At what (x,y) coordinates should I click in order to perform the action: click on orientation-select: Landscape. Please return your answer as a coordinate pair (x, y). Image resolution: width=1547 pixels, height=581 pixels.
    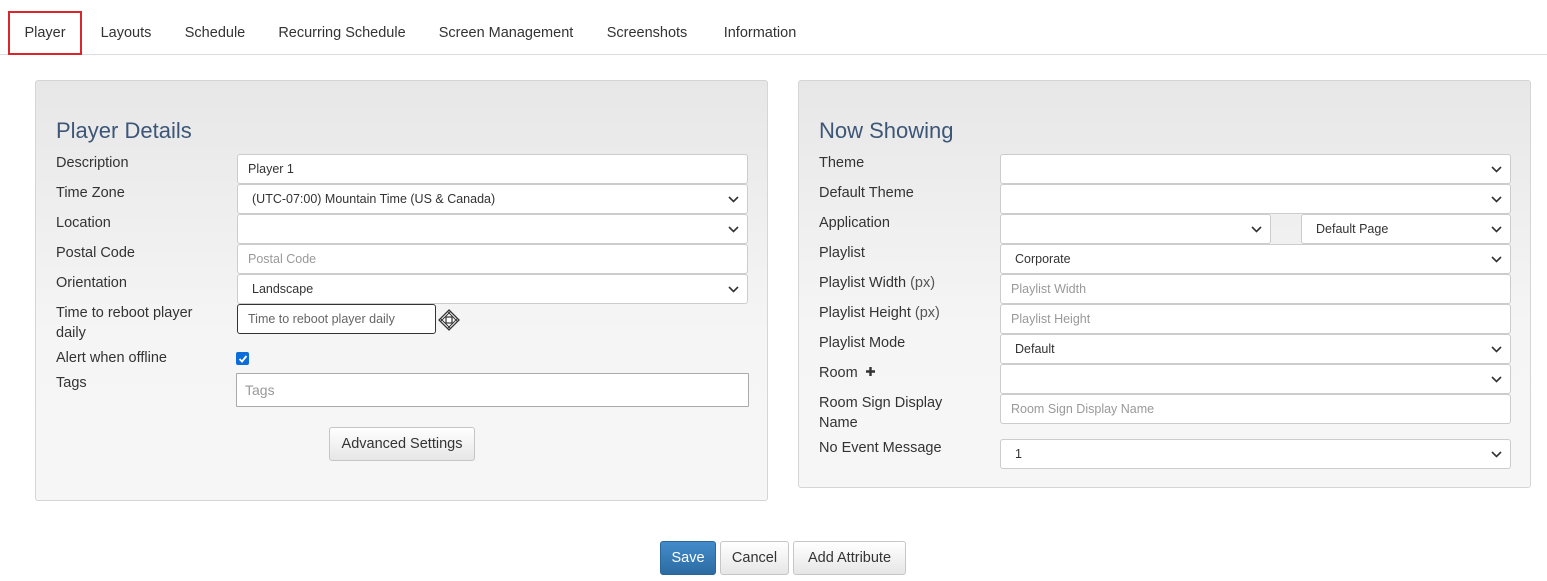
    Looking at the image, I should click on (492, 289).